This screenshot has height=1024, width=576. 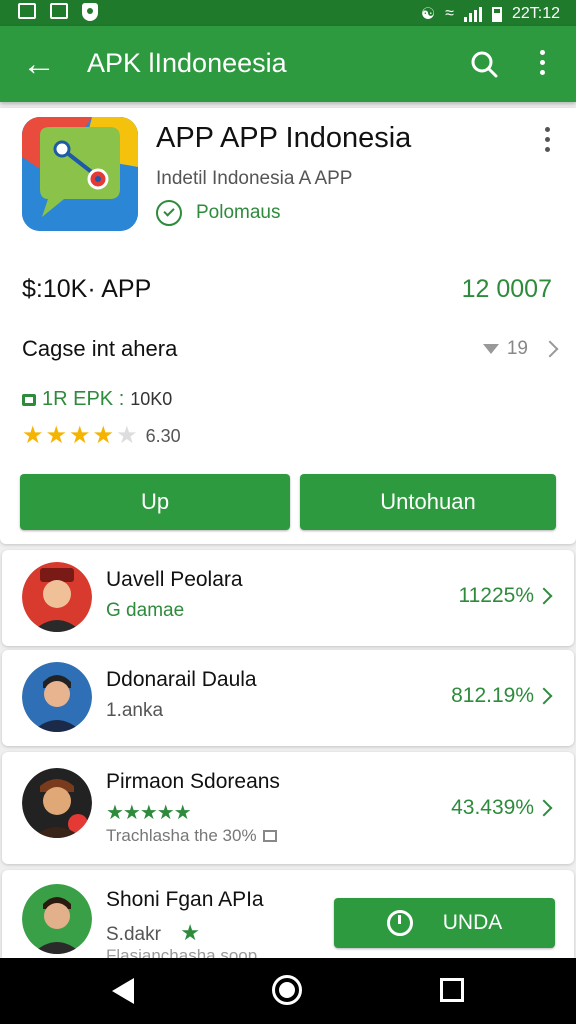 I want to click on nav-home-icon, so click(x=287, y=990).